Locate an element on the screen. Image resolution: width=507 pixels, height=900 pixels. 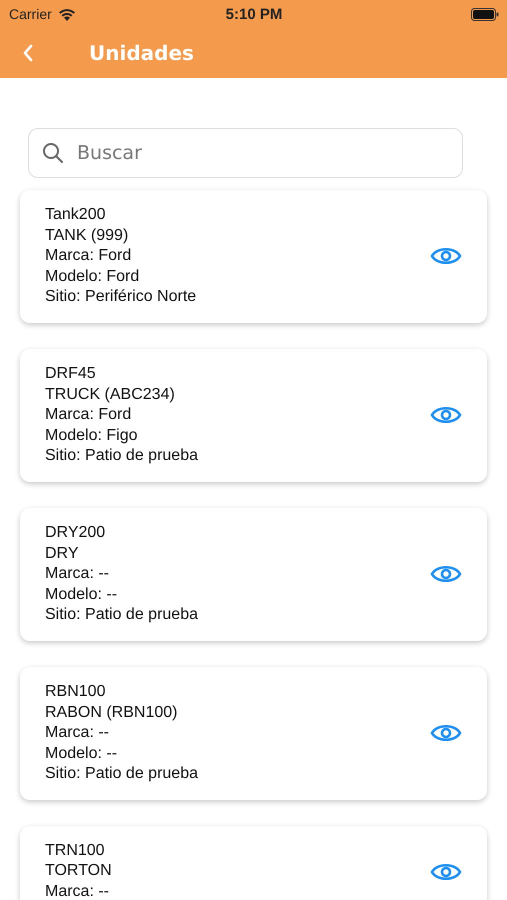
unit-detail: TRUCK (ABC234) is located at coordinates (110, 394).